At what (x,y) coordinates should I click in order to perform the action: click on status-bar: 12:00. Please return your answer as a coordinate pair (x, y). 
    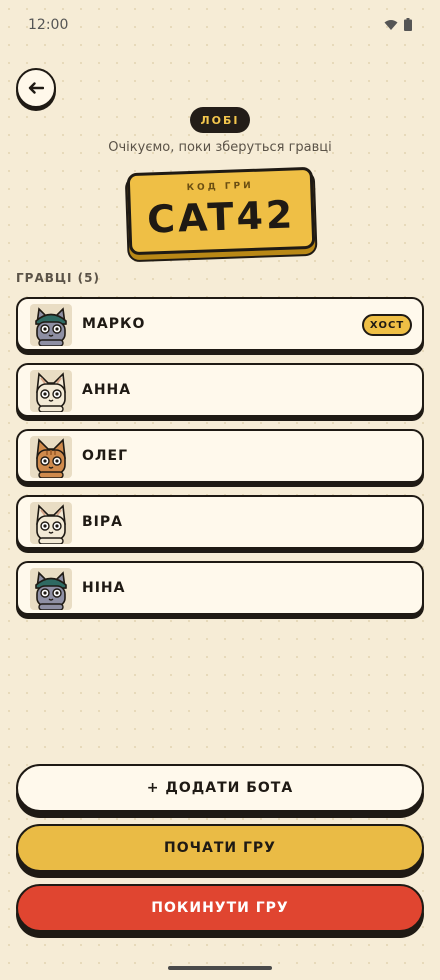
    Looking at the image, I should click on (220, 25).